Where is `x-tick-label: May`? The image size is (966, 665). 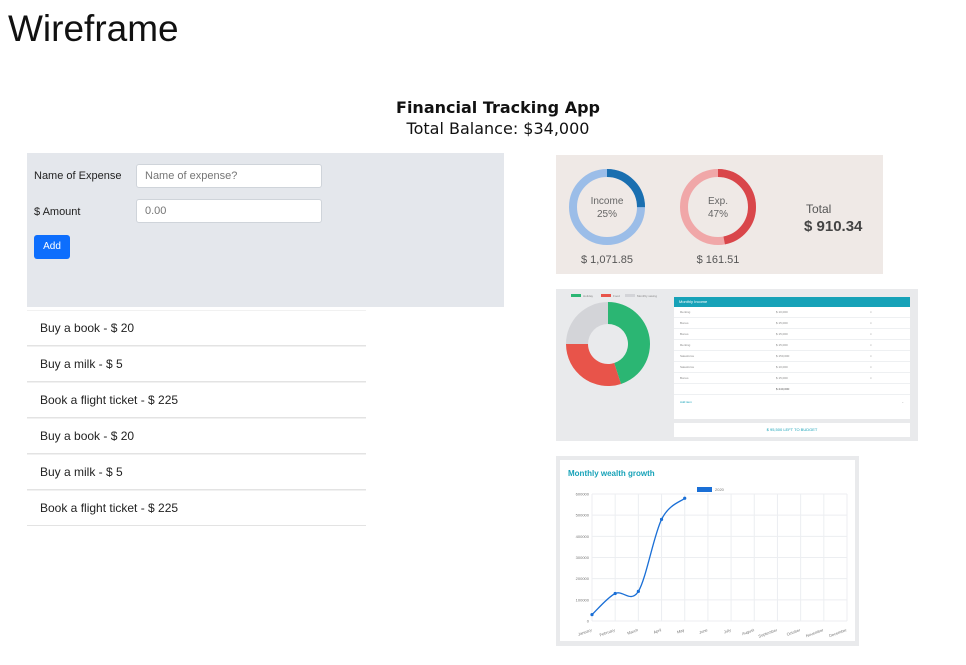 x-tick-label: May is located at coordinates (680, 630).